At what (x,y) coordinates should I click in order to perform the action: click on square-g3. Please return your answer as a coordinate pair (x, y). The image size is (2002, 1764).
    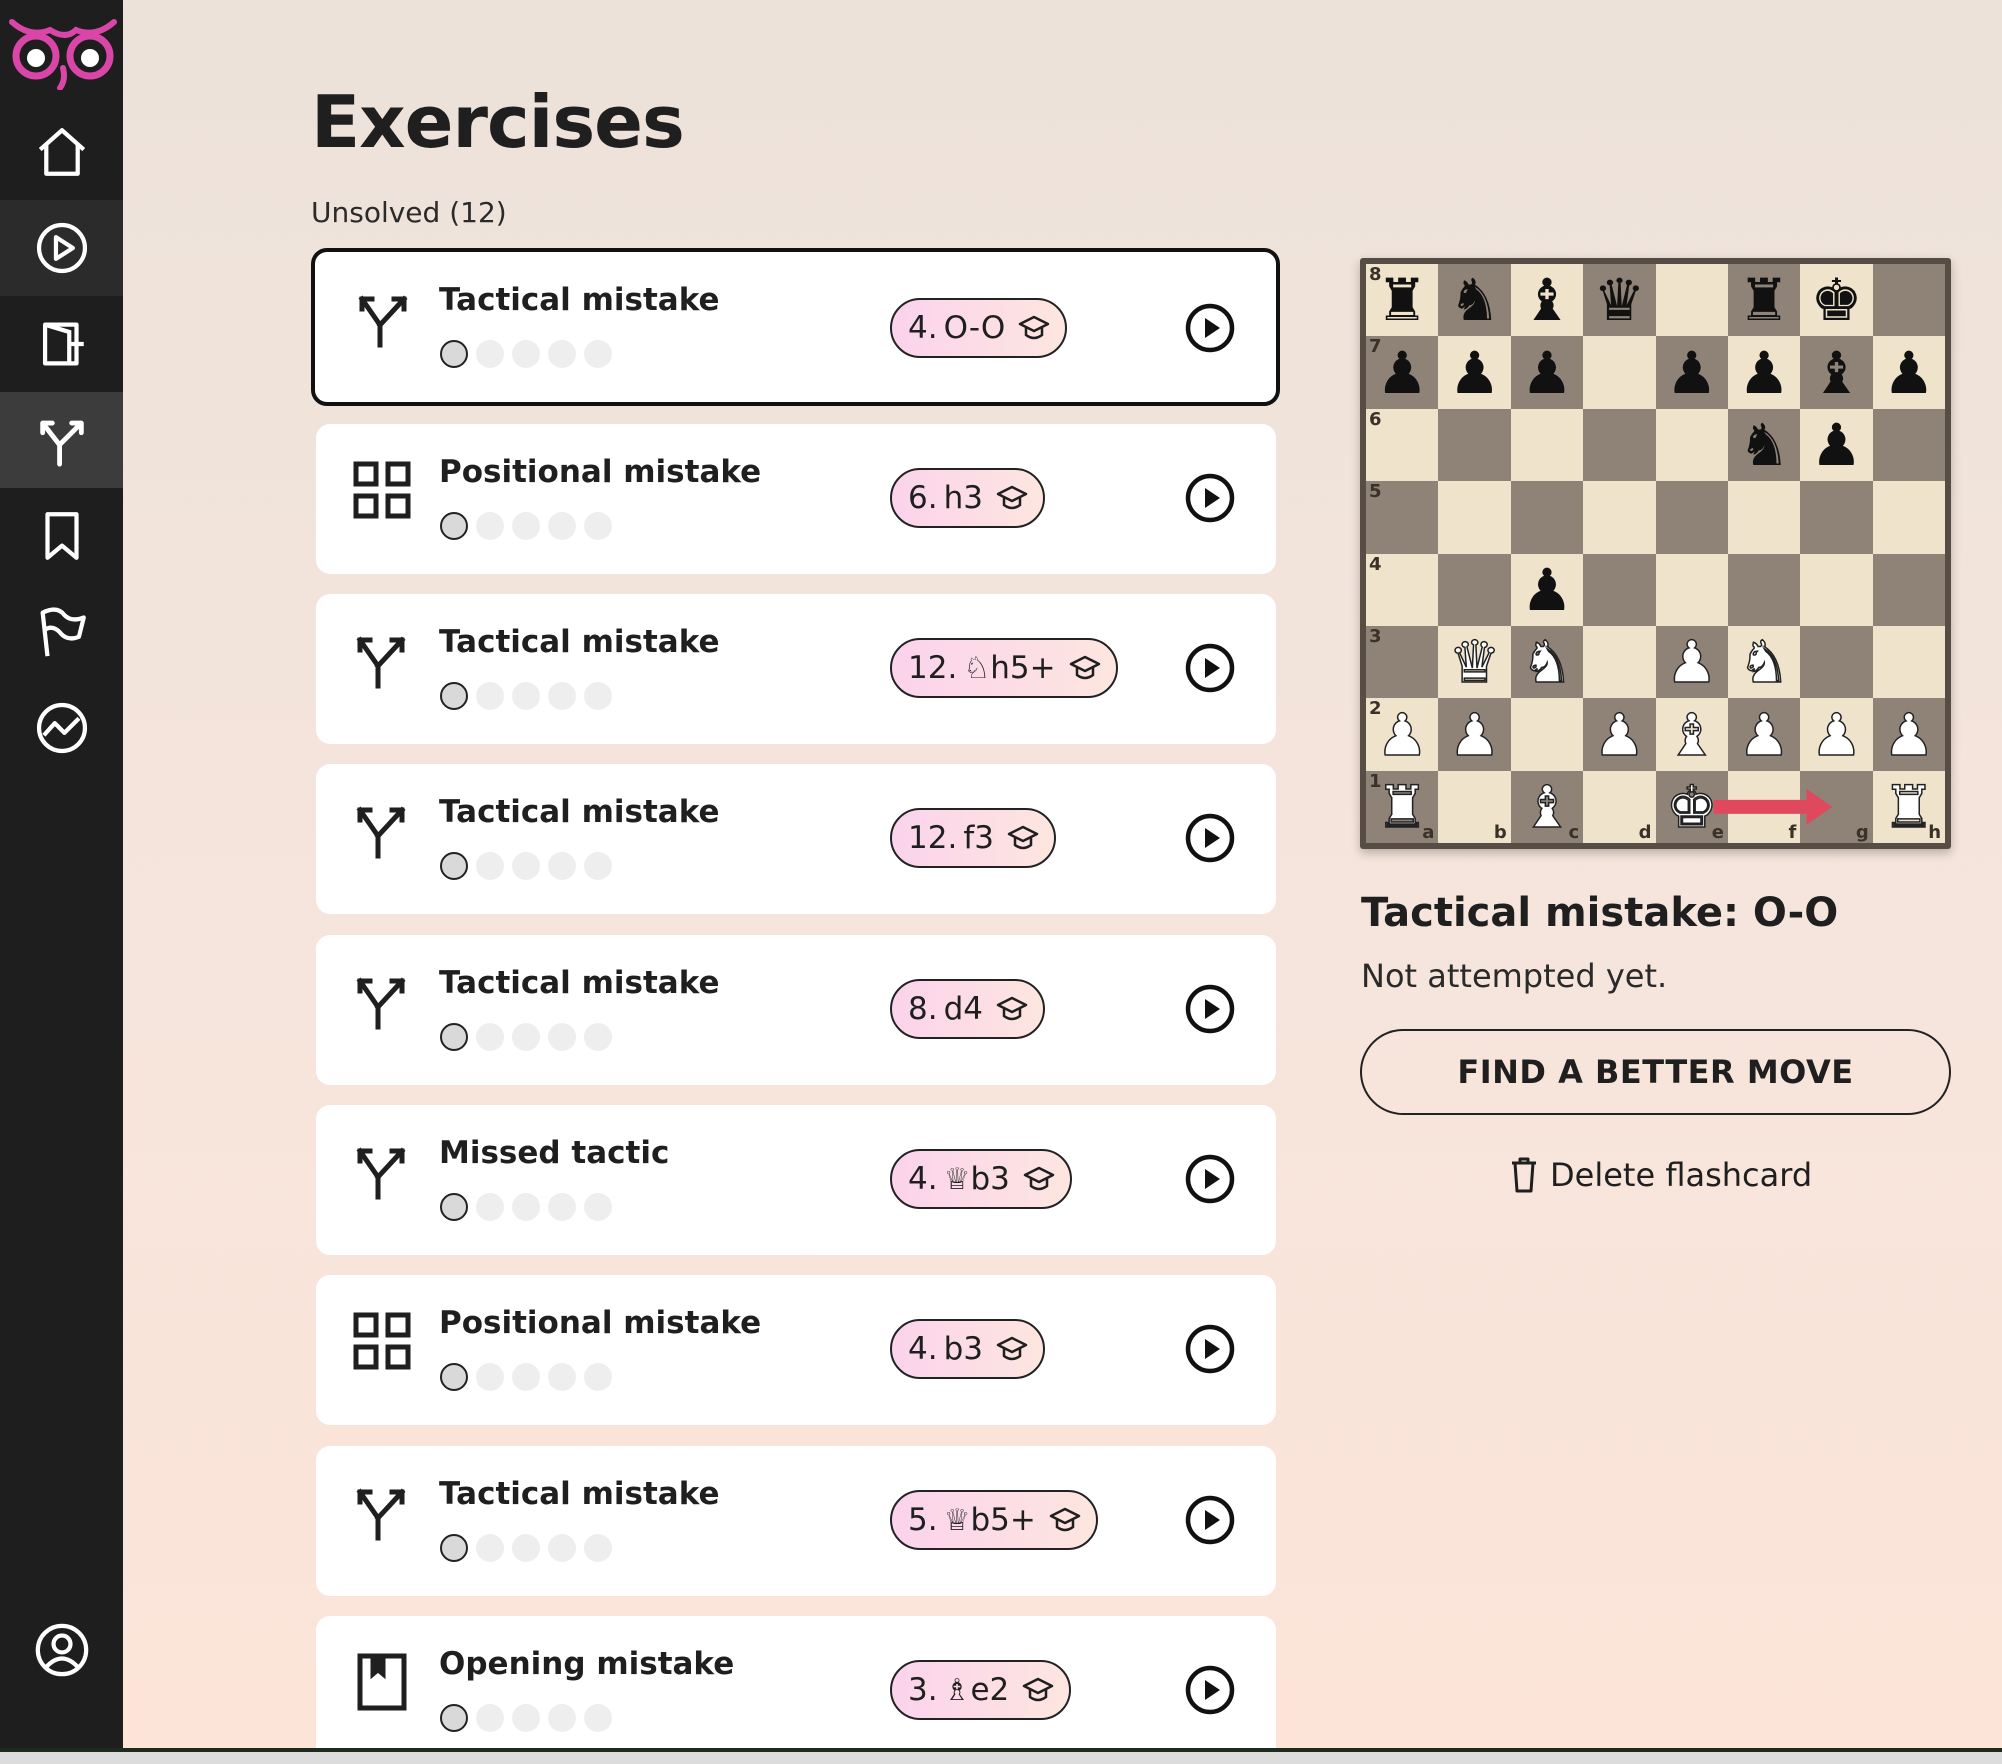
    Looking at the image, I should click on (1836, 662).